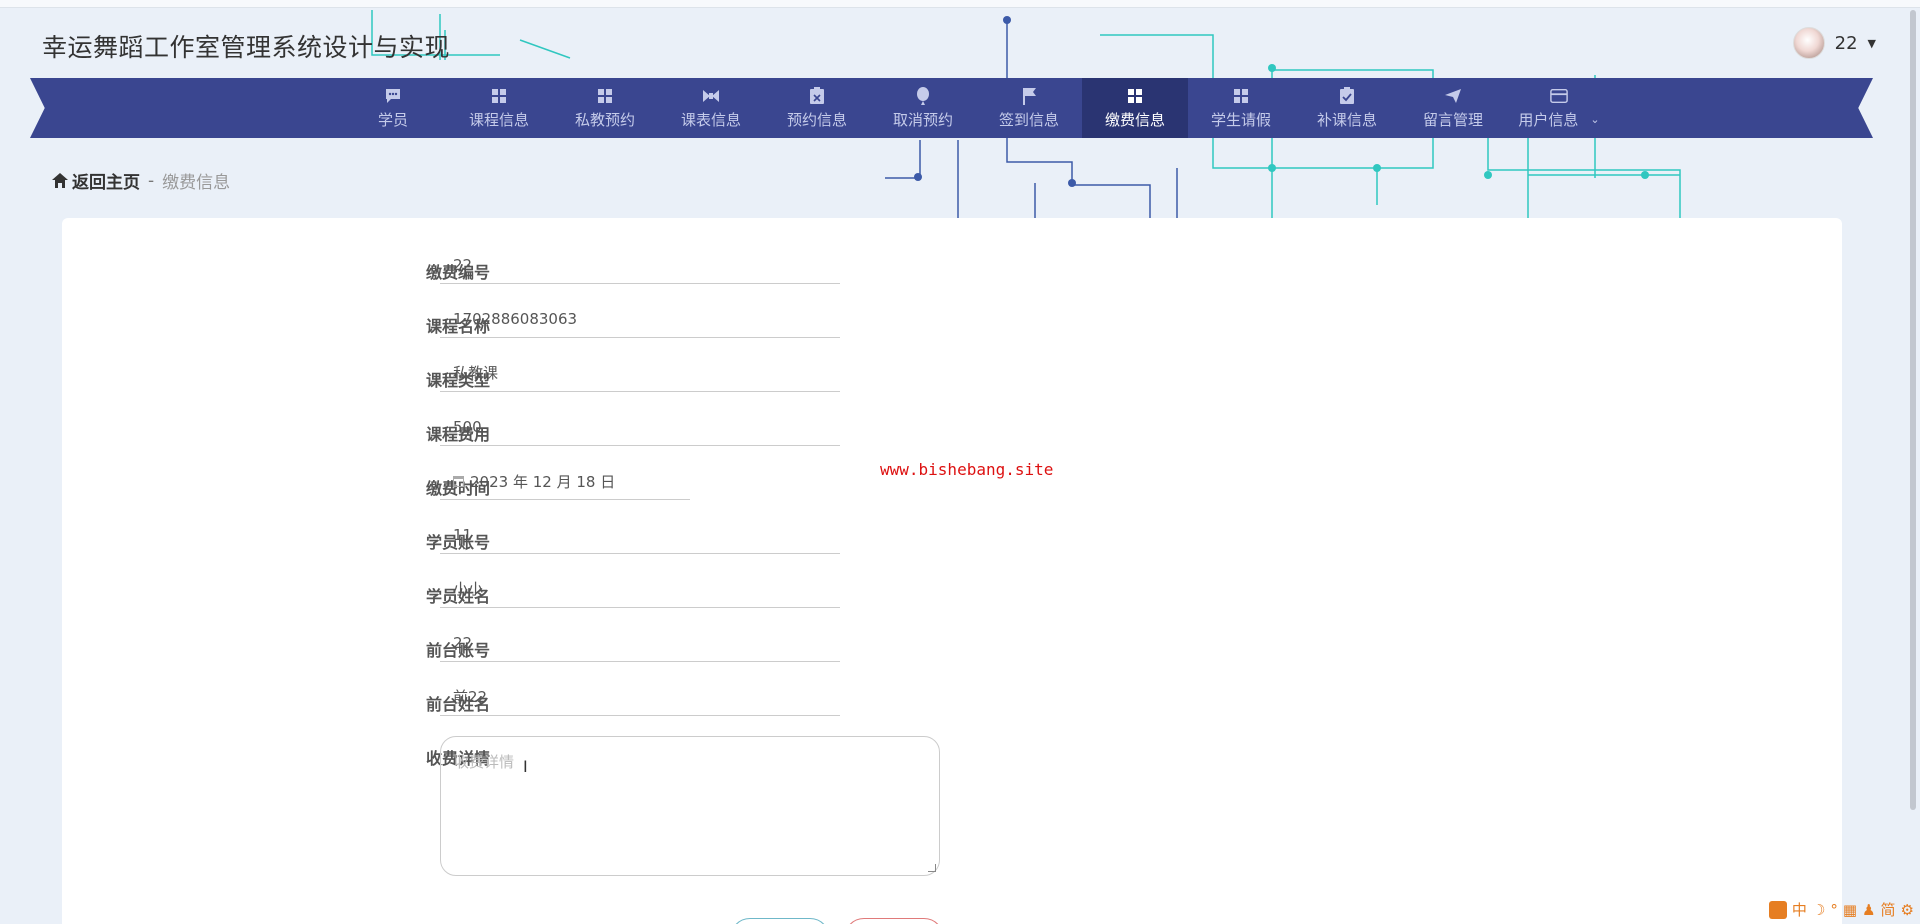 The height and width of the screenshot is (924, 1920). What do you see at coordinates (1347, 95) in the screenshot?
I see `clipboard-check-icon` at bounding box center [1347, 95].